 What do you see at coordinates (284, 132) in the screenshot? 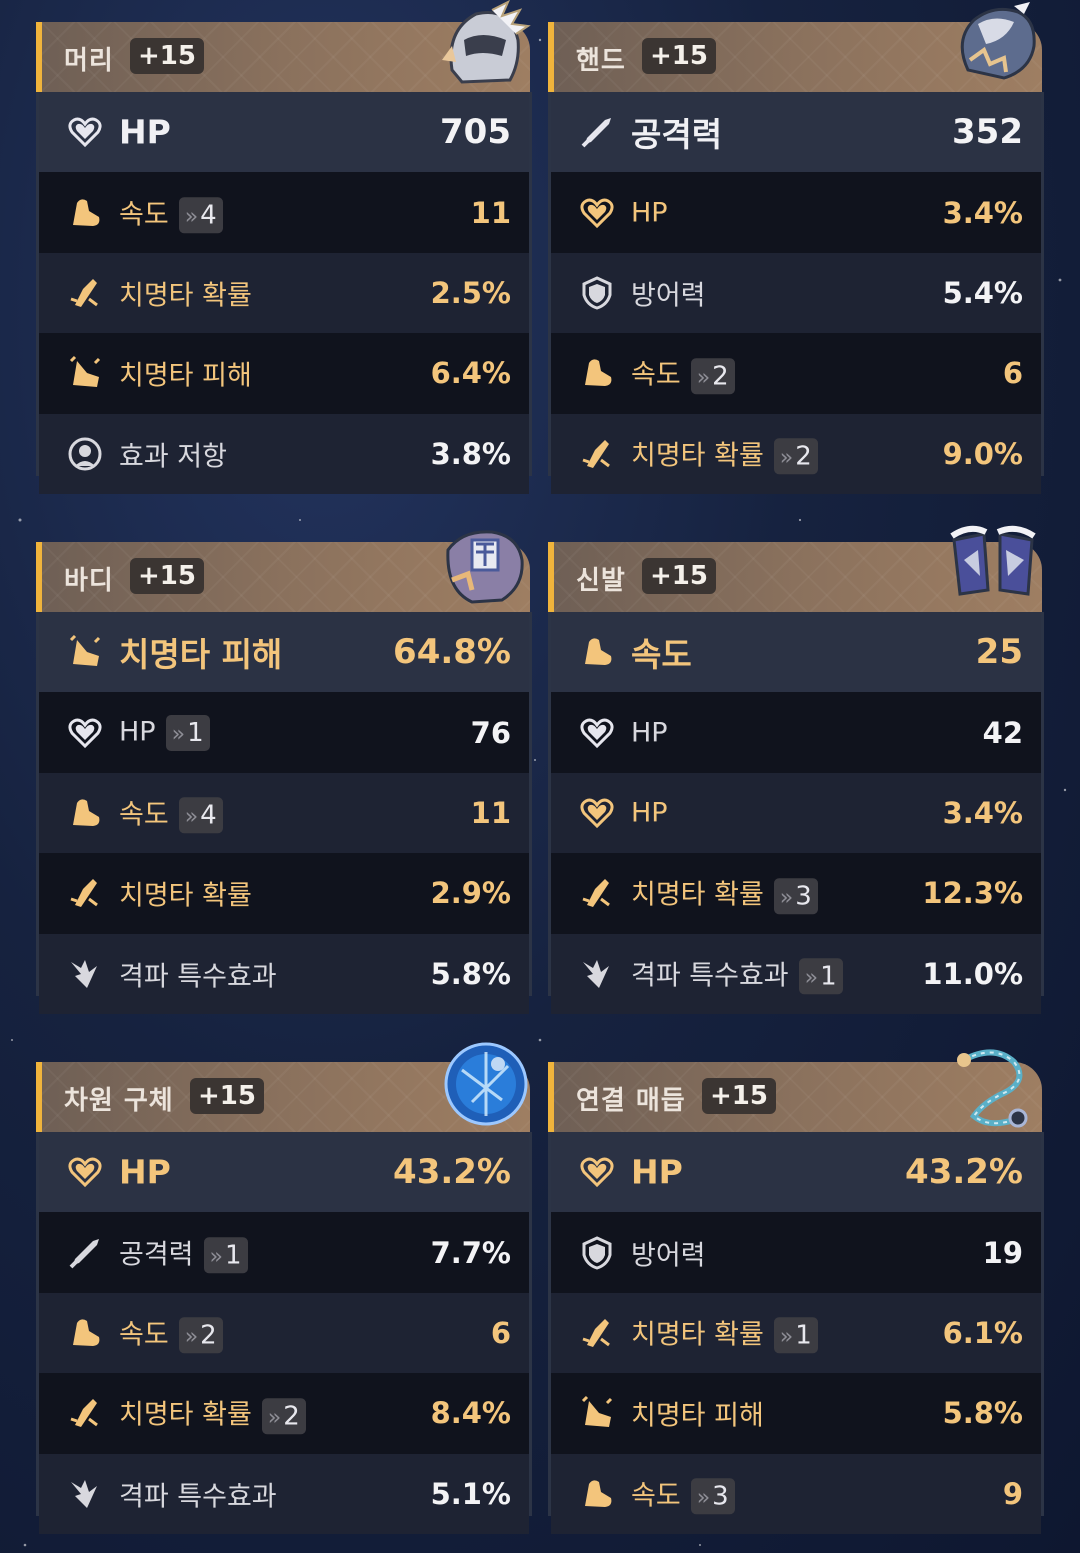
I see `main-stat-row: HP 705` at bounding box center [284, 132].